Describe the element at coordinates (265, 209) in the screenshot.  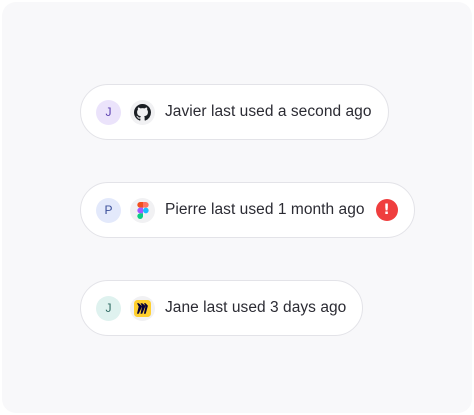
I see `activity-text: Pierre last used 1 month ago` at that location.